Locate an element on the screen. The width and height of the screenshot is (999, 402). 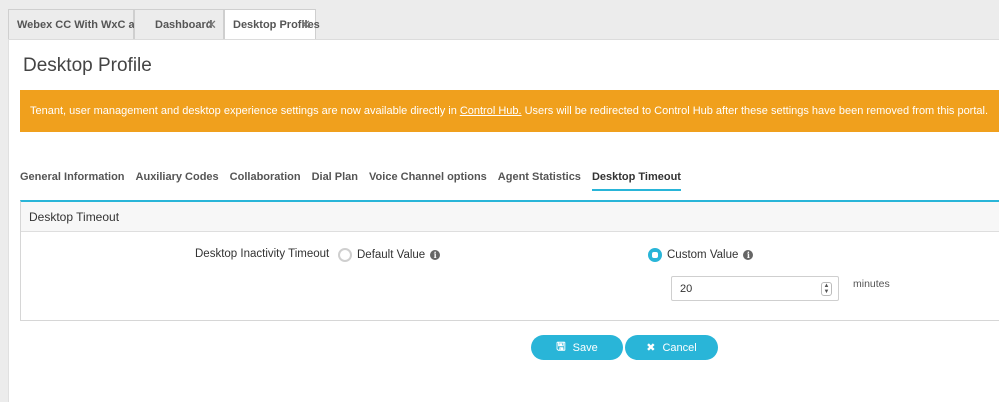
subtab-auxiliary-codes: Auxiliary Codes is located at coordinates (177, 181).